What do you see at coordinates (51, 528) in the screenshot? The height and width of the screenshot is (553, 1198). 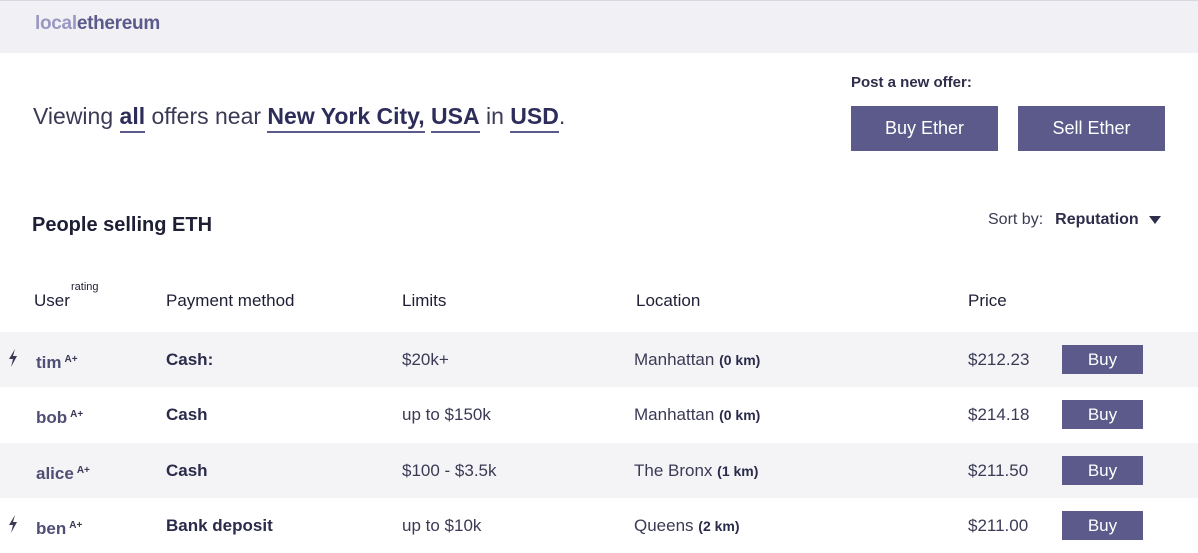 I see `user-name-text: ben` at bounding box center [51, 528].